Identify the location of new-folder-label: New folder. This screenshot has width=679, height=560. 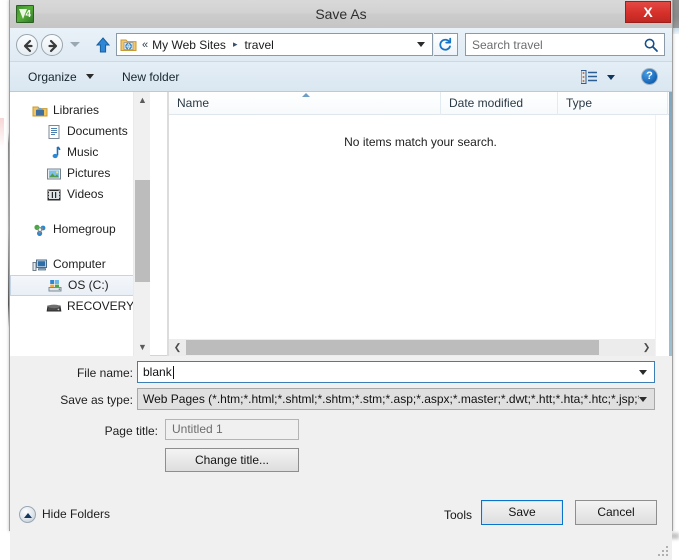
(150, 77).